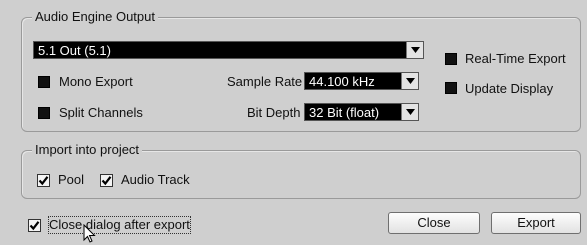 The image size is (587, 245). I want to click on update-display-checkbox, so click(451, 88).